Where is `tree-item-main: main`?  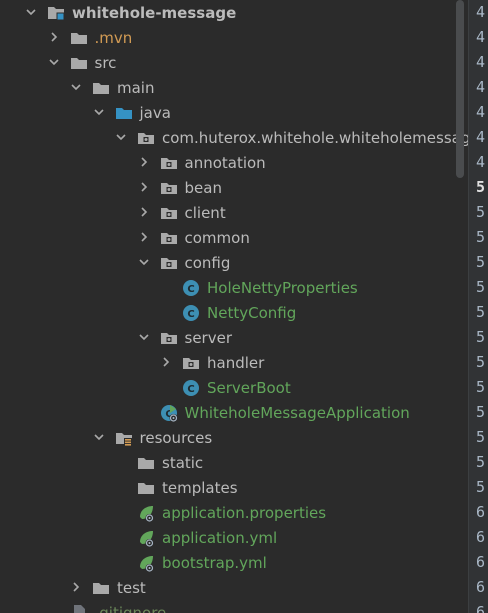 tree-item-main: main is located at coordinates (234, 87).